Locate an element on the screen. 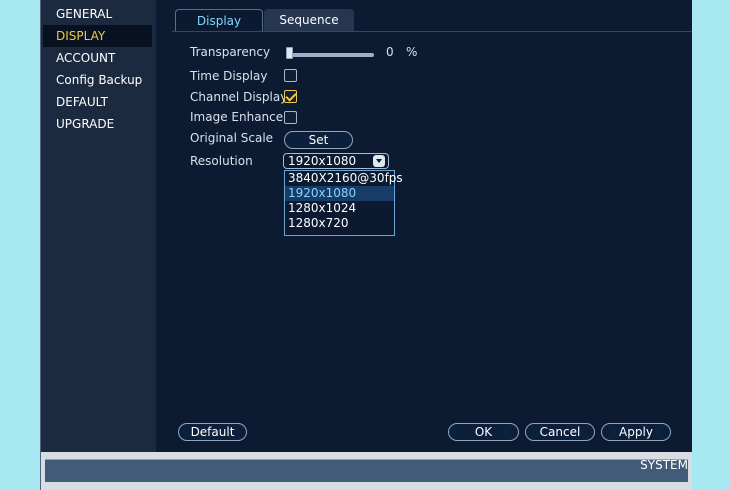  resolution-label: Resolution is located at coordinates (221, 161).